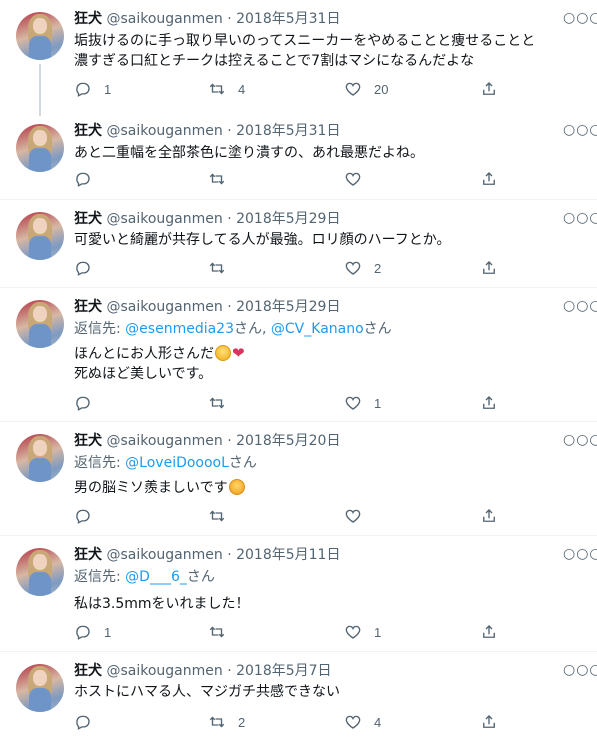 The height and width of the screenshot is (742, 597). I want to click on retweet-button: 2, so click(226, 722).